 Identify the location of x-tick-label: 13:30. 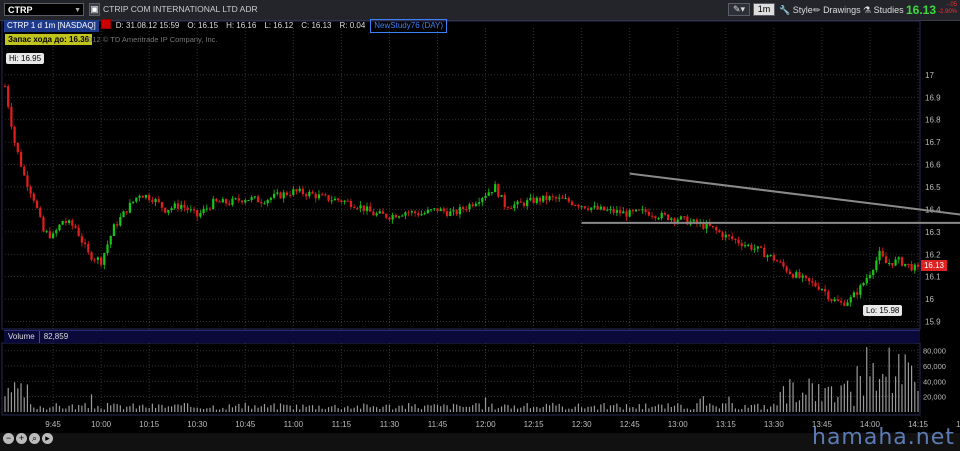
(774, 424).